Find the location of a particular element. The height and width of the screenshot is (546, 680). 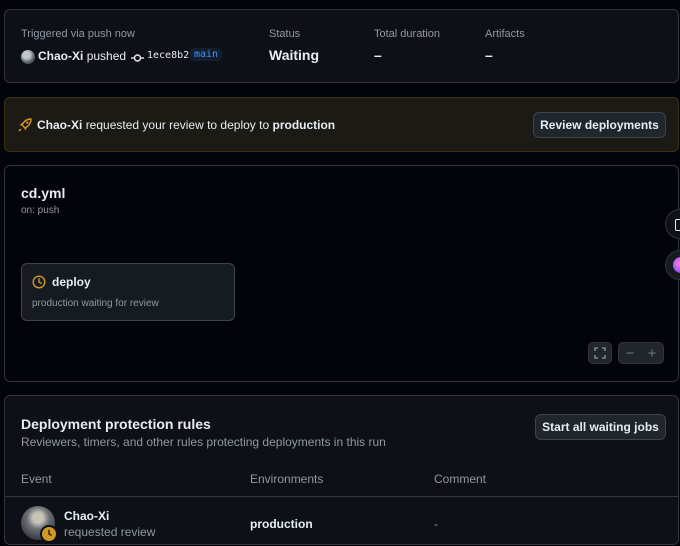

event-description: requested review is located at coordinates (110, 532).